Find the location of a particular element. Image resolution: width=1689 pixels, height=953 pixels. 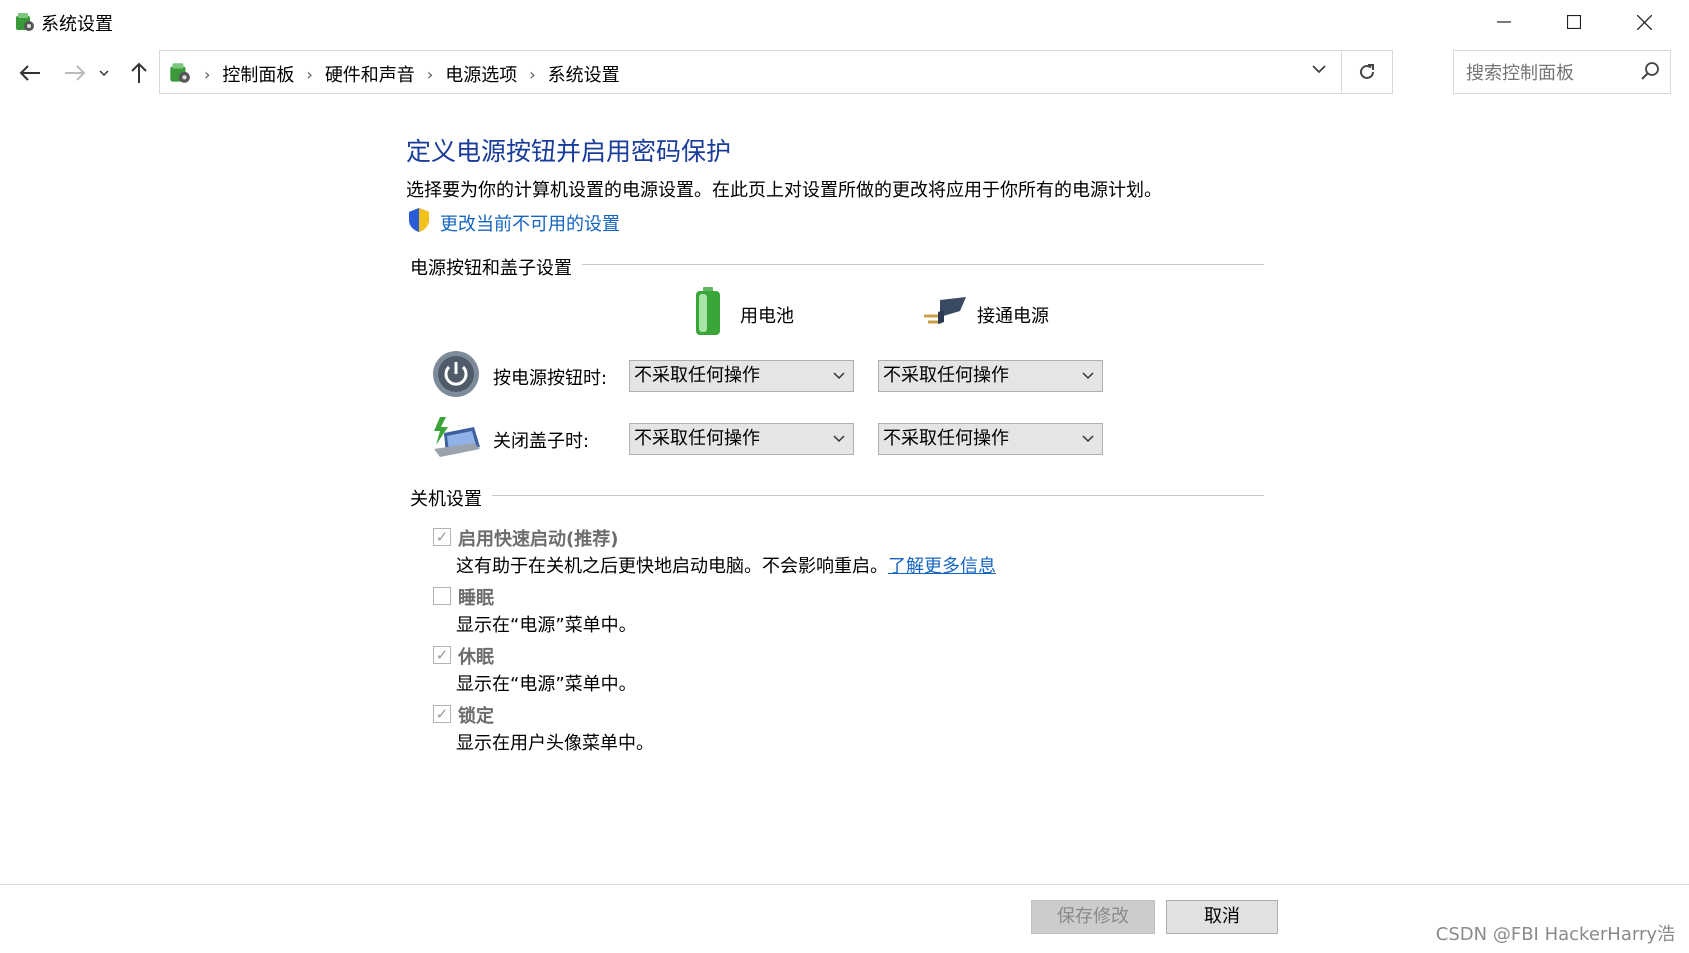

breadcrumb-item-control-panel: 控制面板 is located at coordinates (258, 74).